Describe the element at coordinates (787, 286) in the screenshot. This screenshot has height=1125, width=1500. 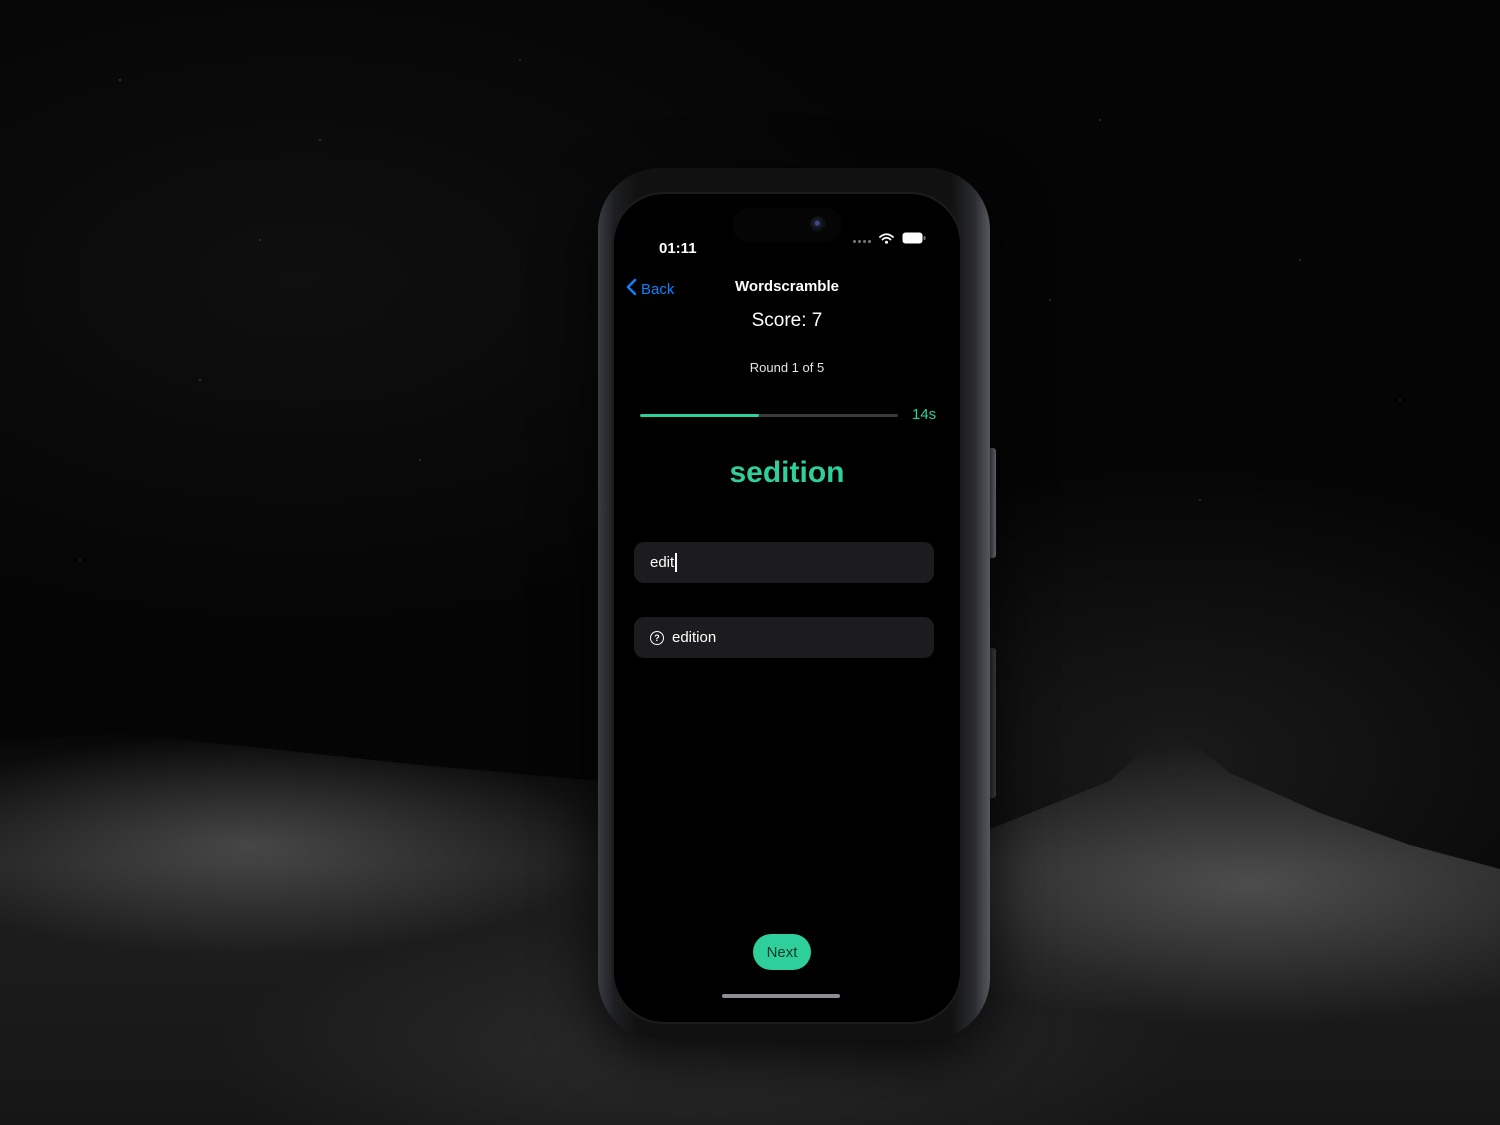
I see `page-title: Wordscramble` at that location.